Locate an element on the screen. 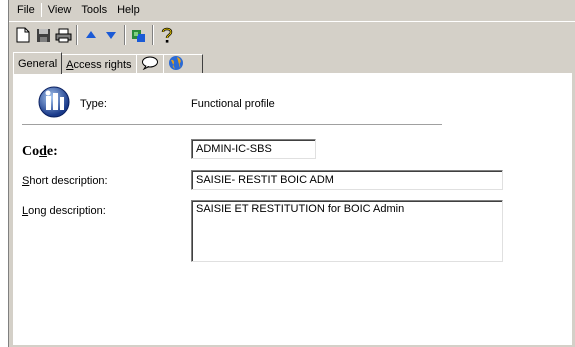 The image size is (575, 347). tab-general-label: General is located at coordinates (38, 63).